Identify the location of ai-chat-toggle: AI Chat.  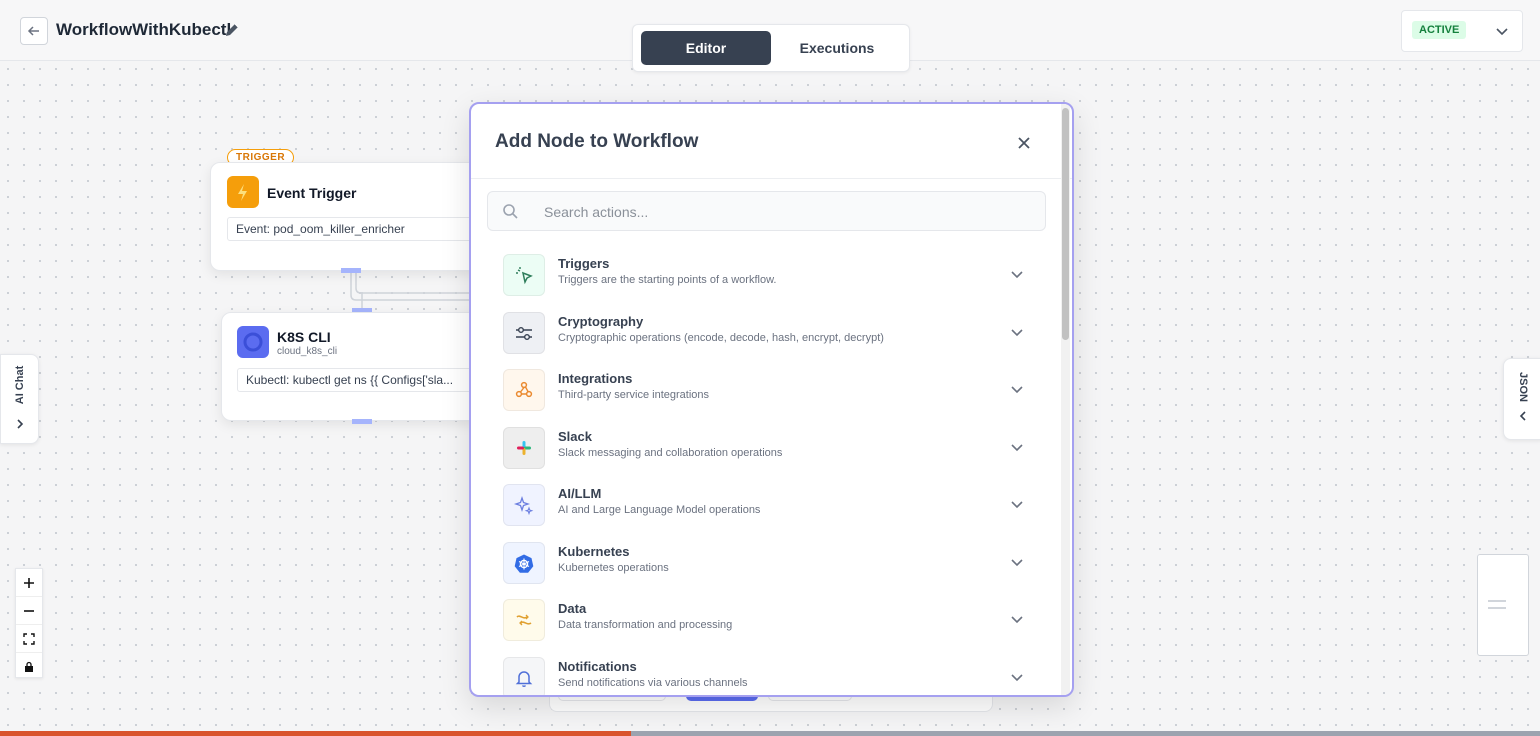
(19, 399).